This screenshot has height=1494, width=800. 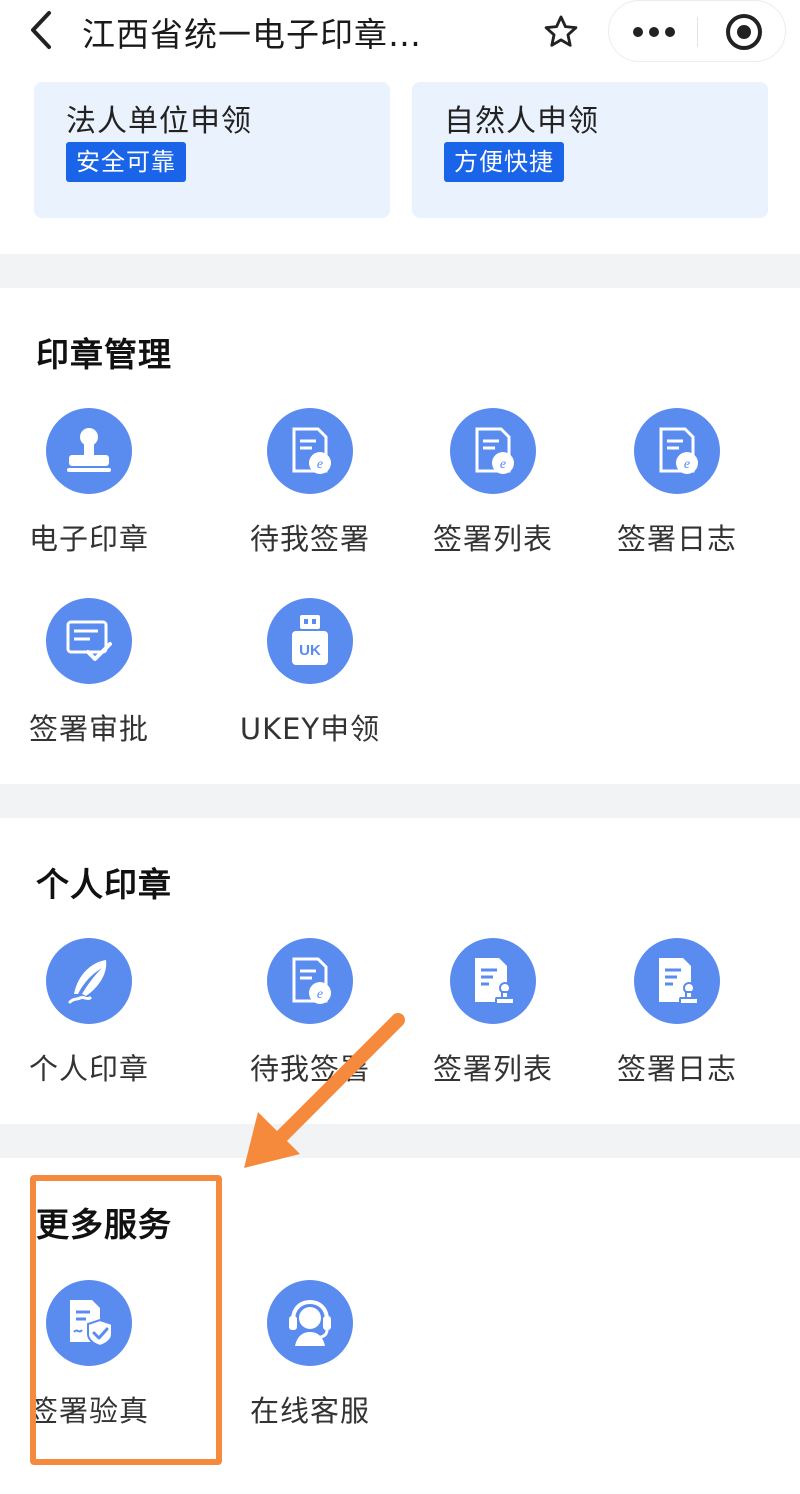 I want to click on close-mini-program-button, so click(x=744, y=32).